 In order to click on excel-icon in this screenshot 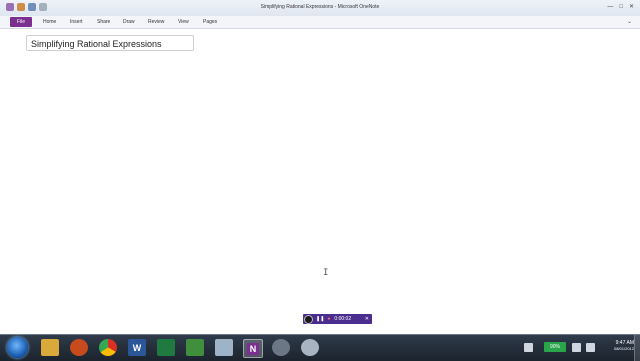, I will do `click(166, 347)`.